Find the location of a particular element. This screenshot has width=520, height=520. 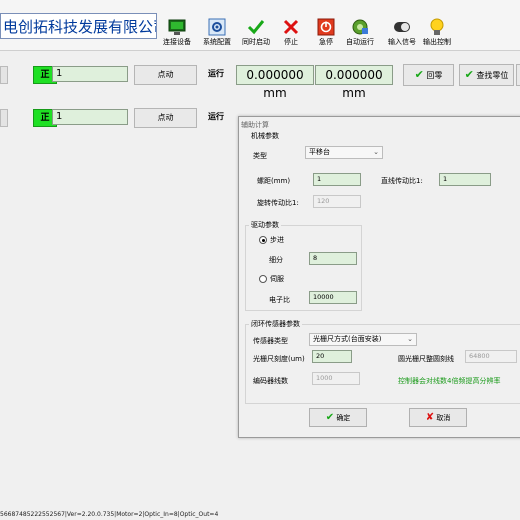

system-config-label: 系统配置 is located at coordinates (217, 42).